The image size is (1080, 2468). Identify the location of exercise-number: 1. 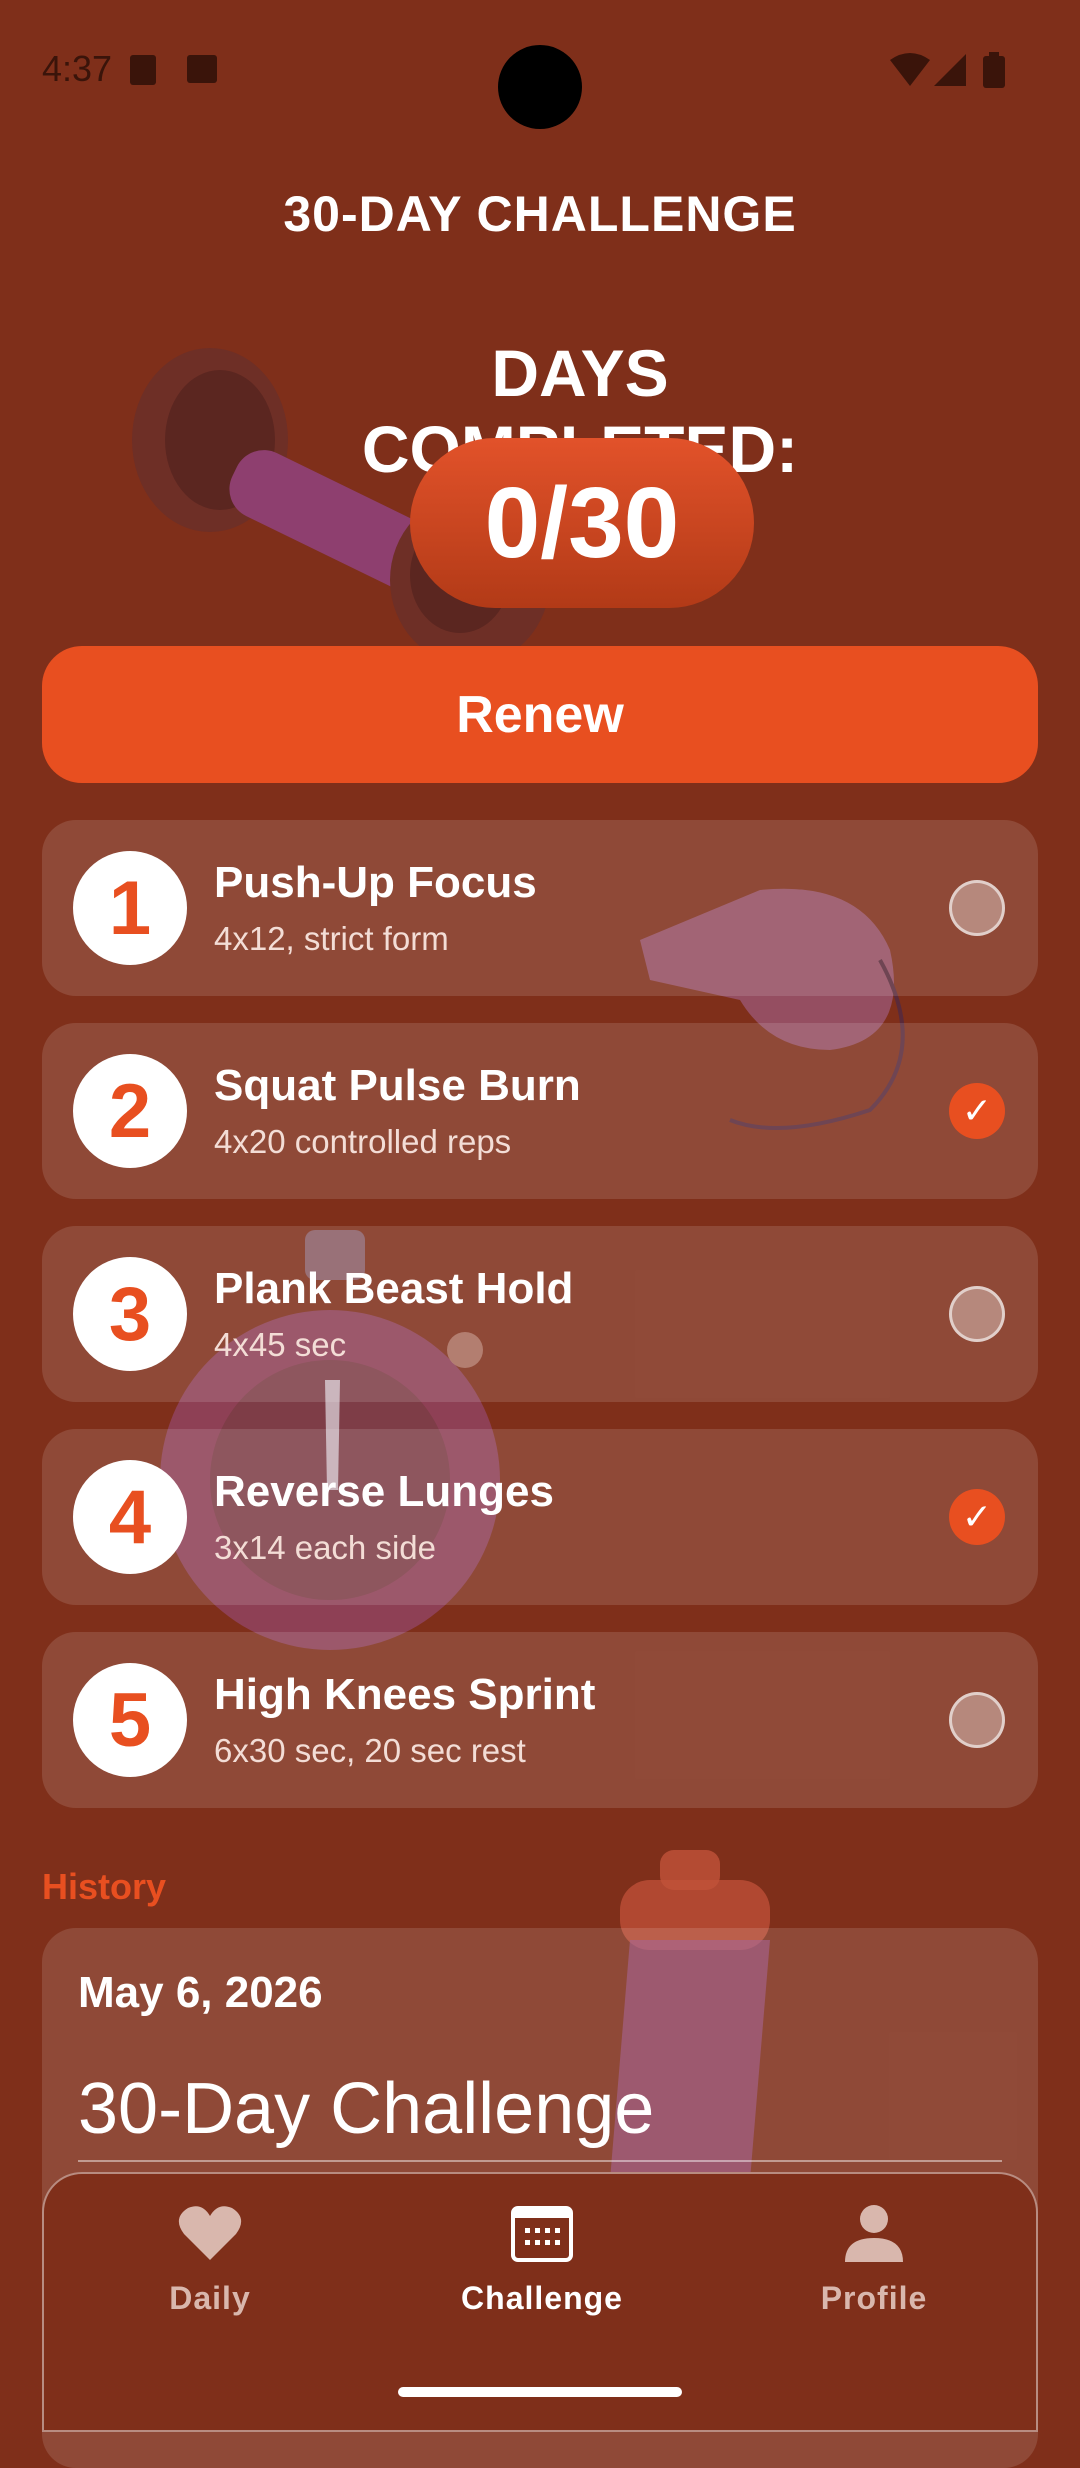
(130, 908).